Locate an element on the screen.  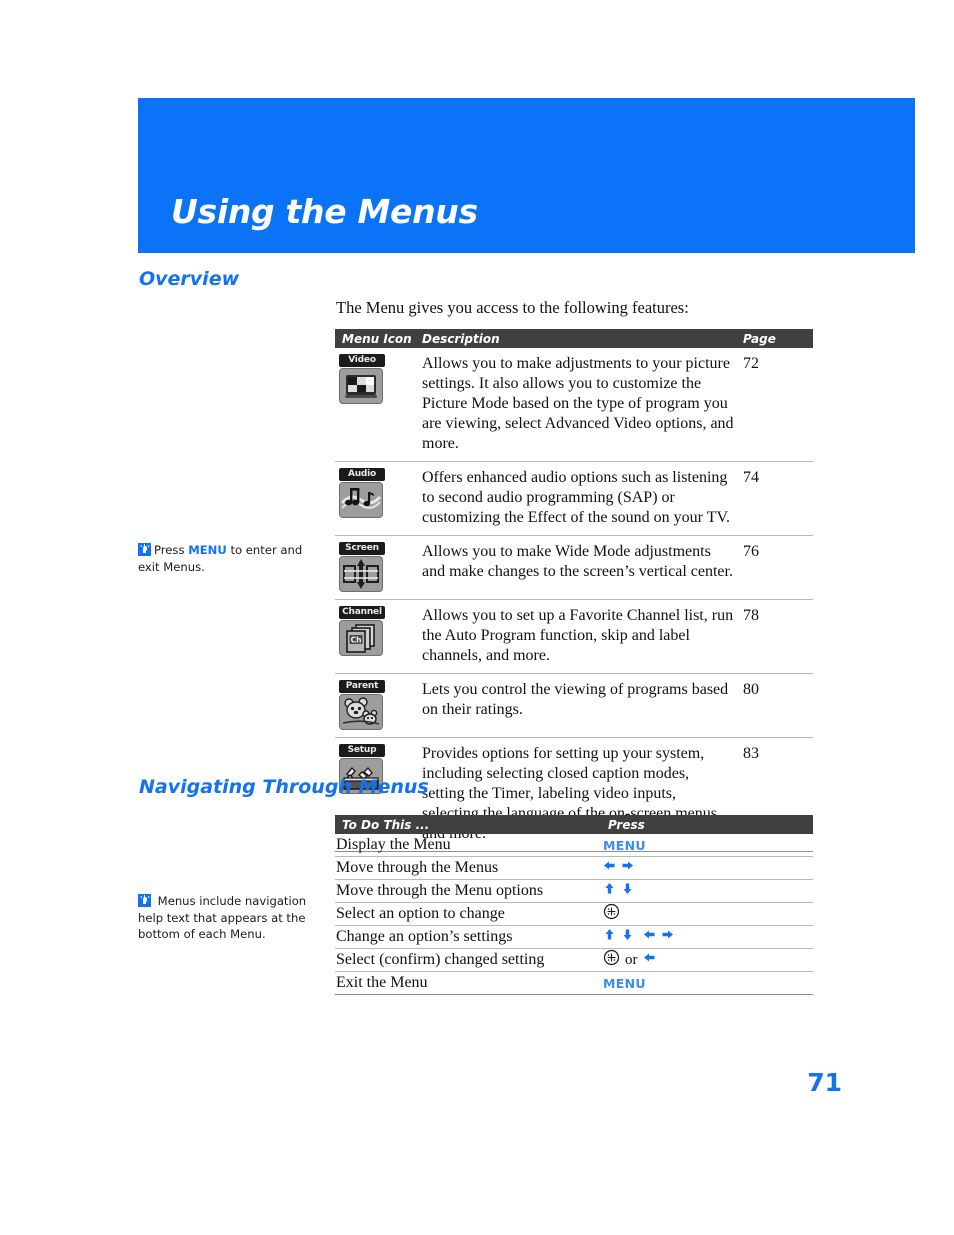
navigating-heading: Navigating Through Menus is located at coordinates (284, 787).